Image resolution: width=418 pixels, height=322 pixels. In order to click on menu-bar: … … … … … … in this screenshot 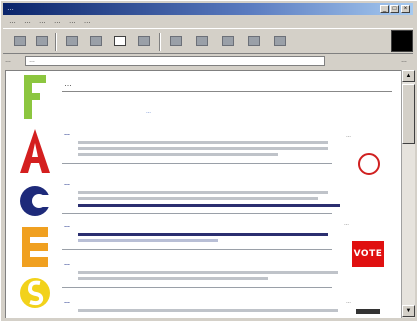, I will do `click(208, 21)`.